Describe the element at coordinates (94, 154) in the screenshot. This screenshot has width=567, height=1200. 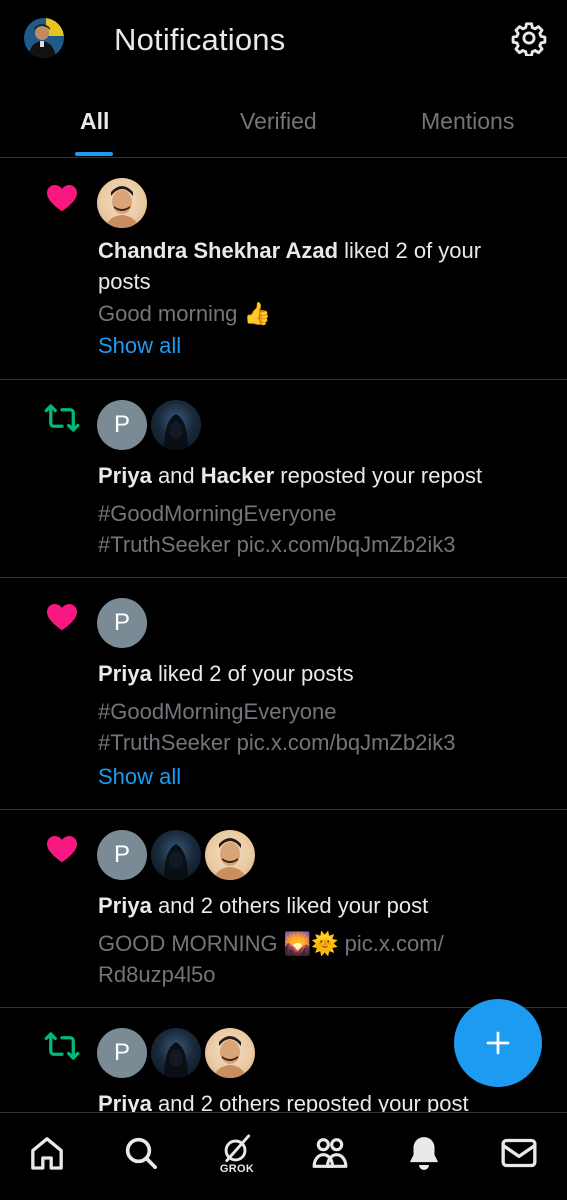
I see `active-tab-indicator` at that location.